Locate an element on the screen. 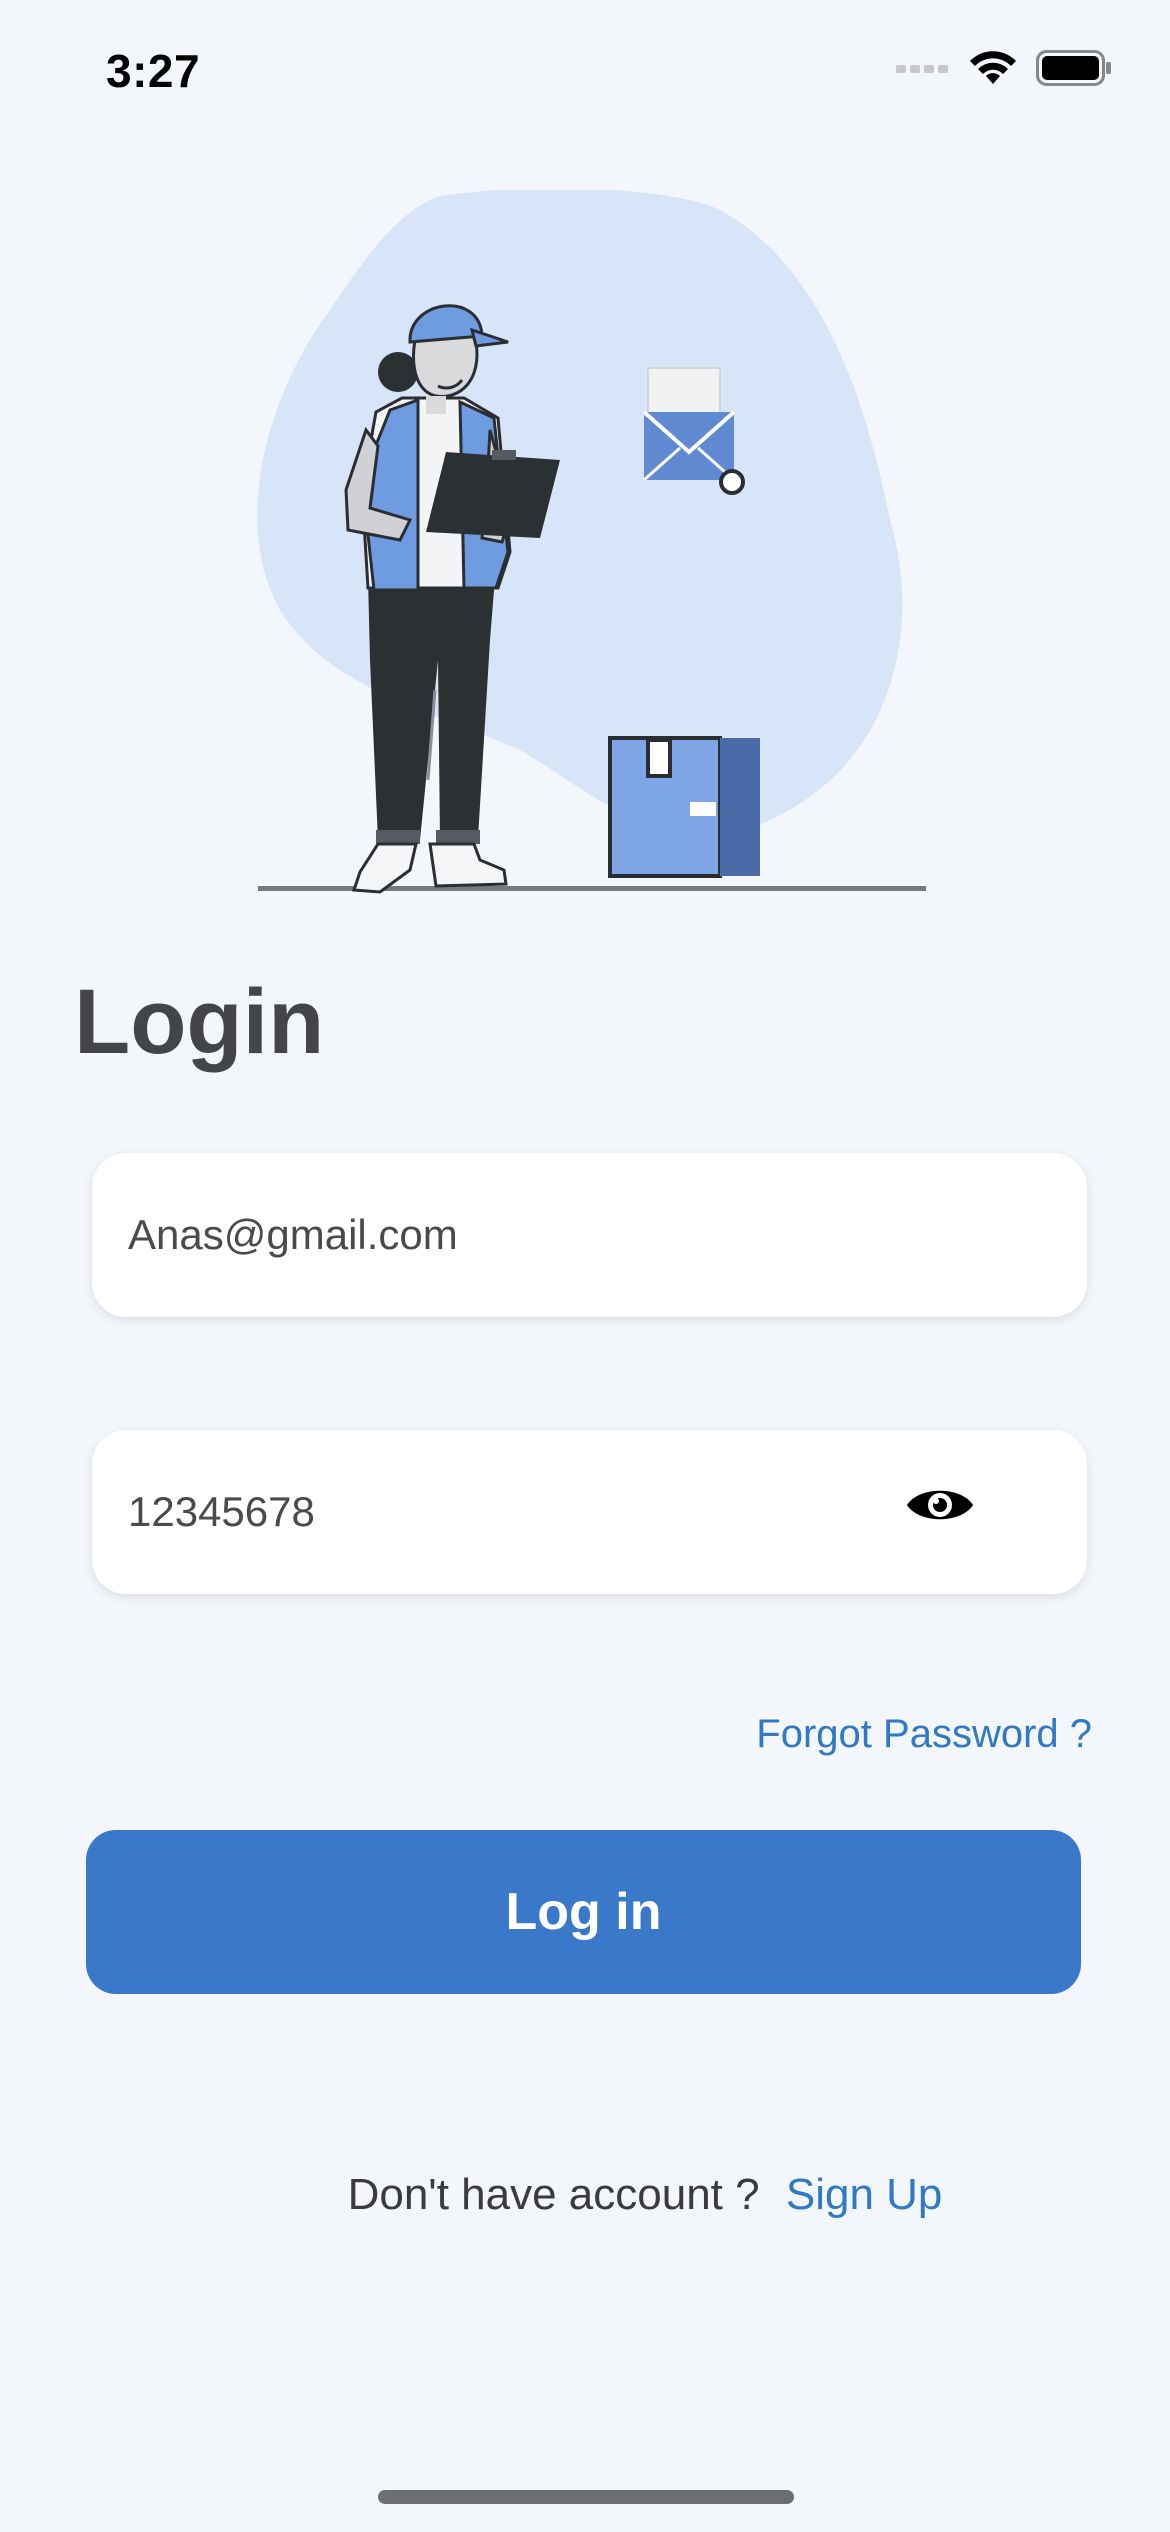 This screenshot has width=1170, height=2532. email-field-container is located at coordinates (589, 1235).